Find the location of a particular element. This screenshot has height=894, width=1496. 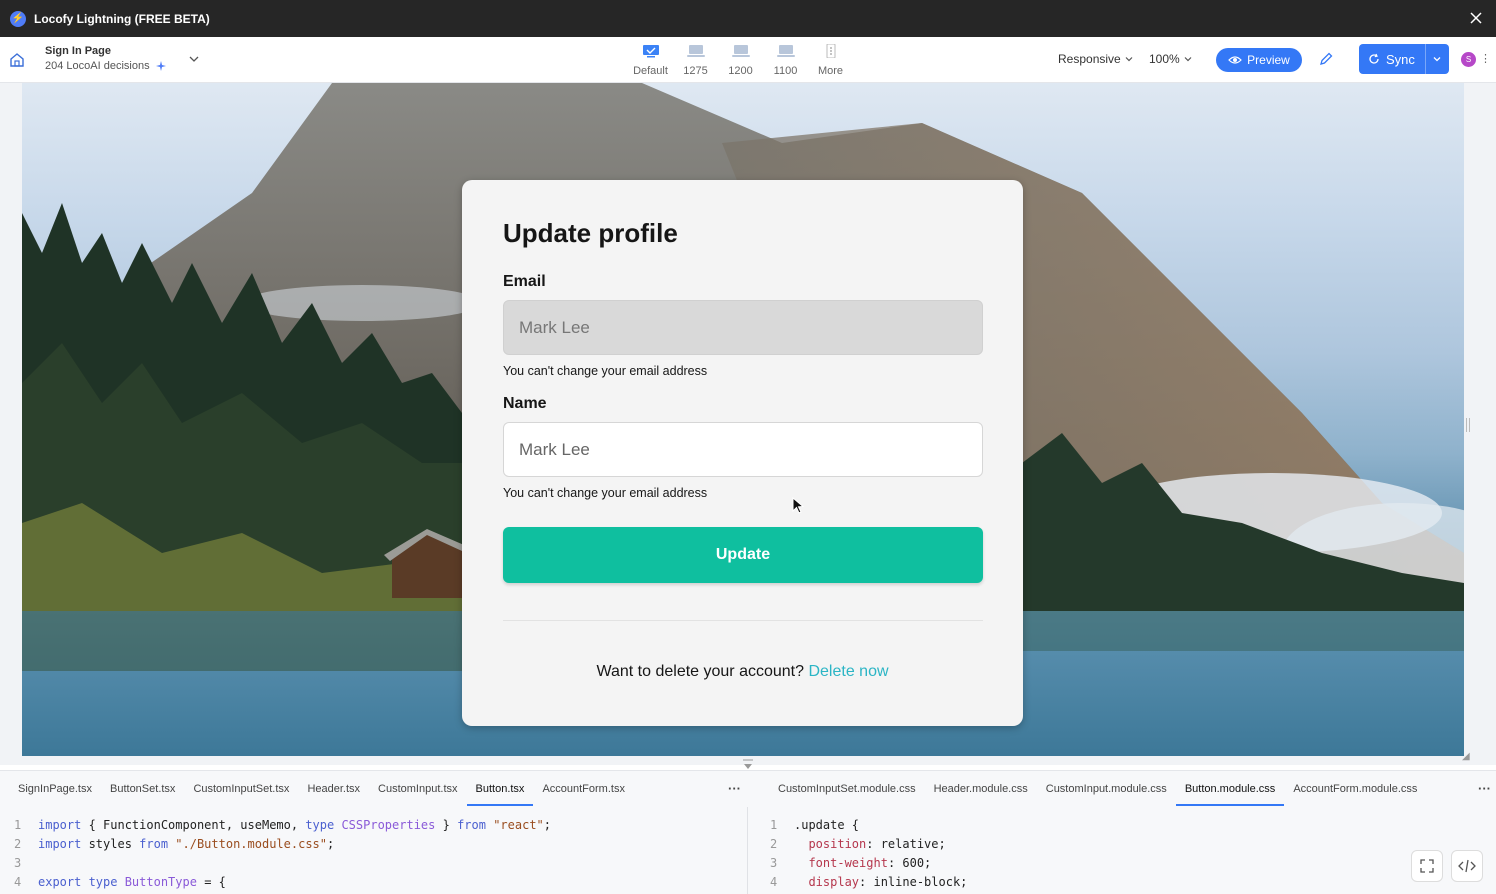

device-default: Default is located at coordinates (650, 59).